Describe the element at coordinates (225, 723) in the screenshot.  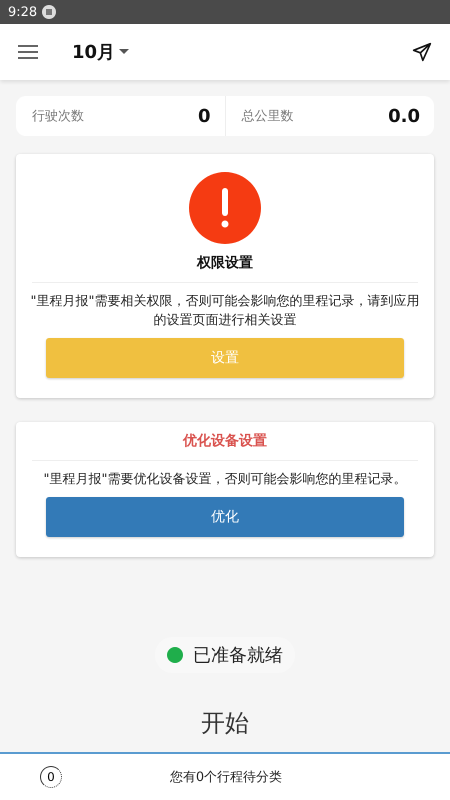
I see `start-label: 开始` at that location.